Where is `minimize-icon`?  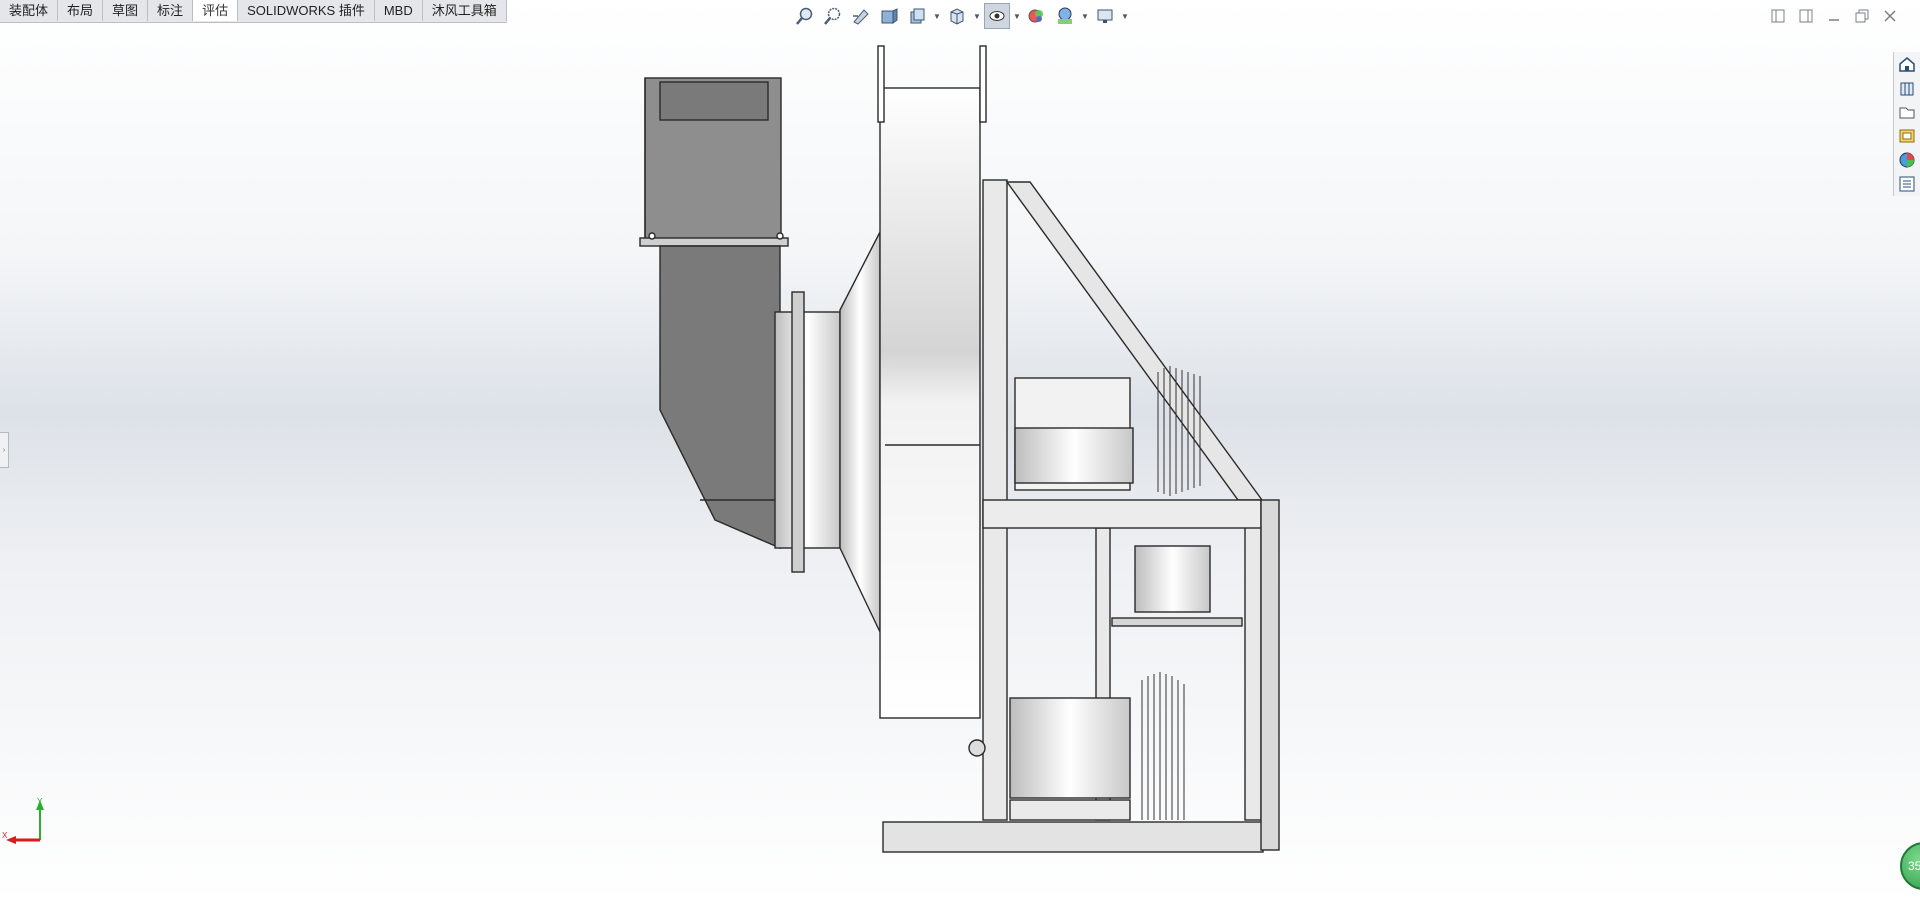 minimize-icon is located at coordinates (1834, 16).